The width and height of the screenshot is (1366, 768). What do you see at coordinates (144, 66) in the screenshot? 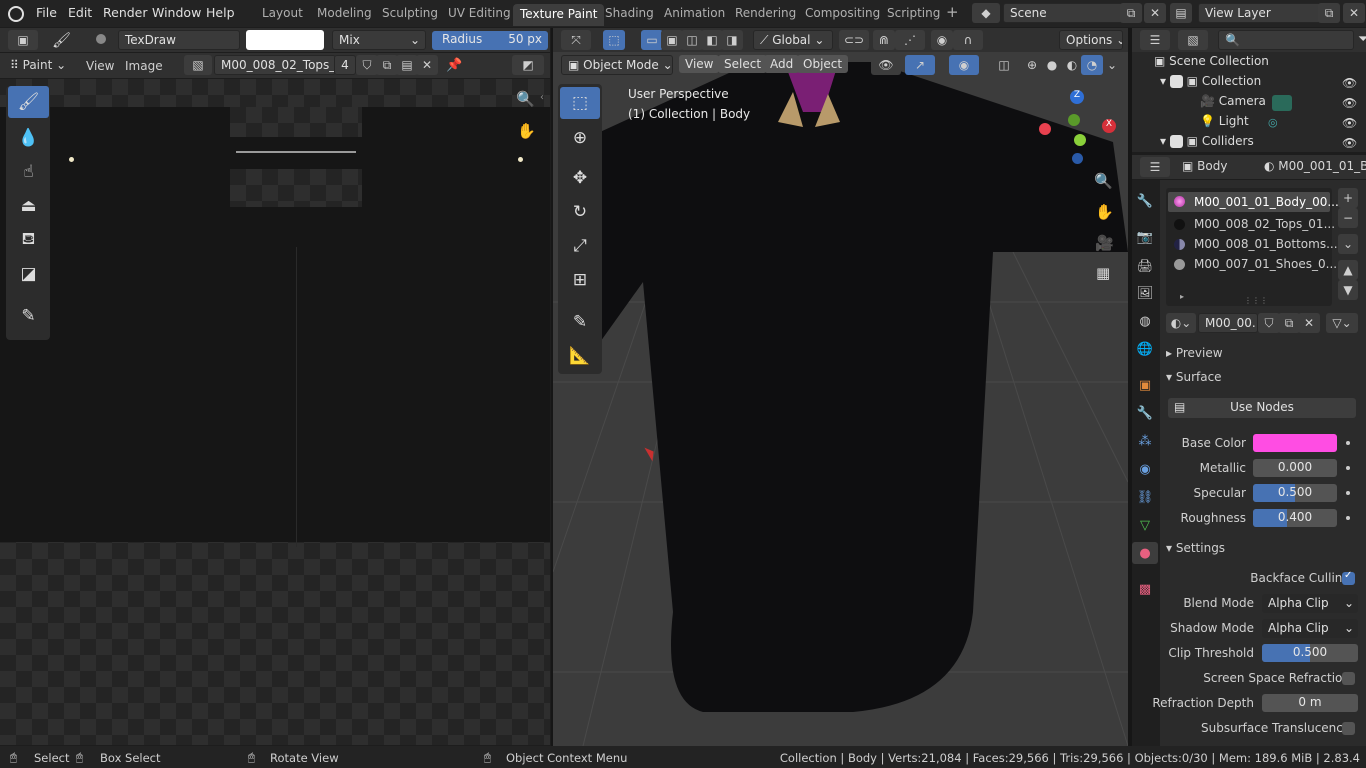
I see `image-menu: Image` at bounding box center [144, 66].